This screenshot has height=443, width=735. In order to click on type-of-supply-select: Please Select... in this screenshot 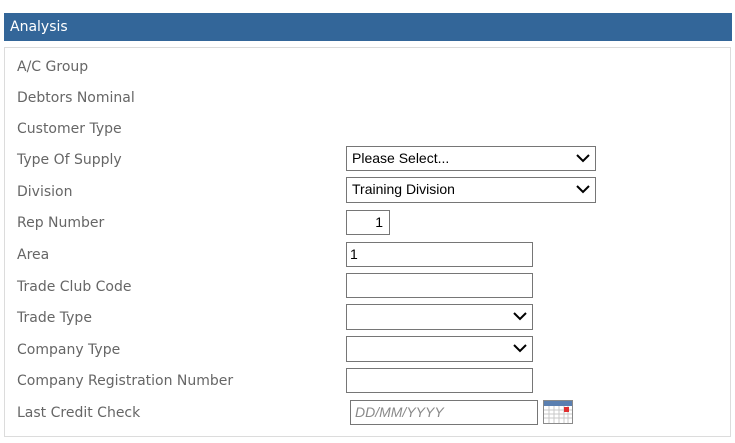, I will do `click(471, 158)`.